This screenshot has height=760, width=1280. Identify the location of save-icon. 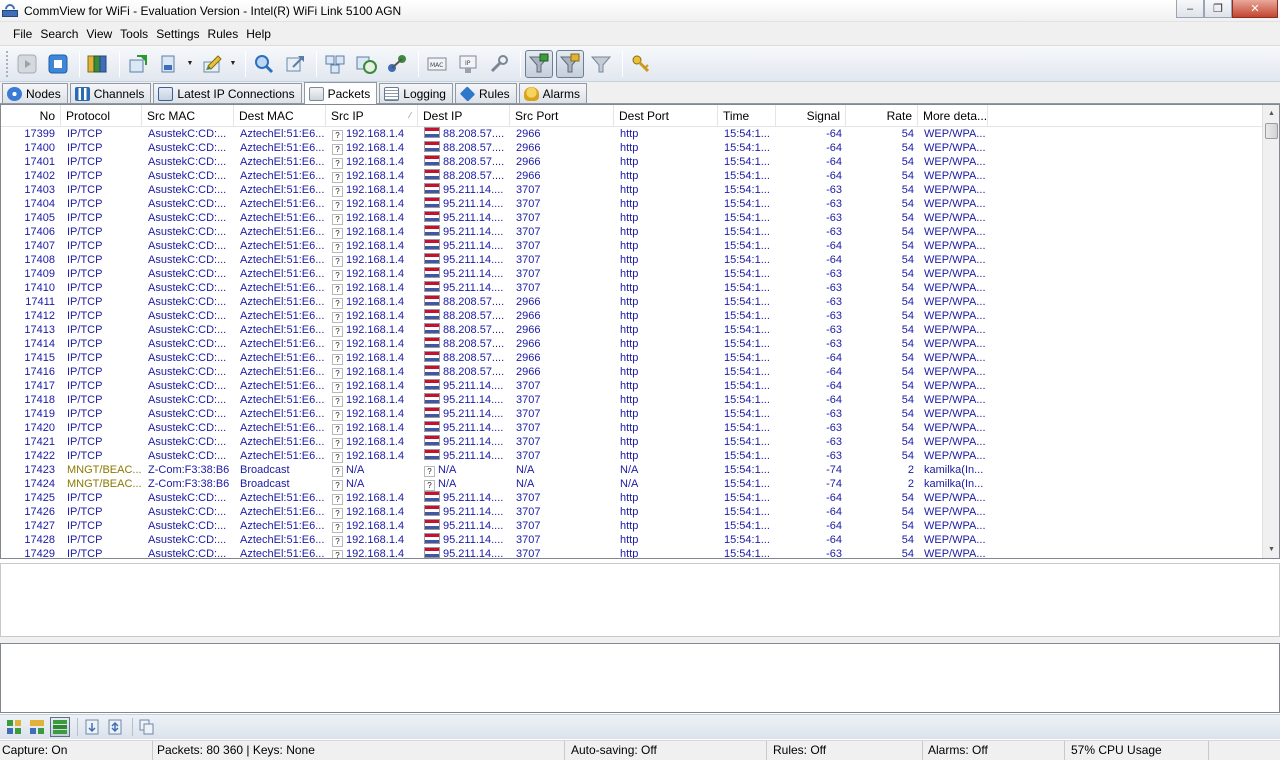
(169, 64).